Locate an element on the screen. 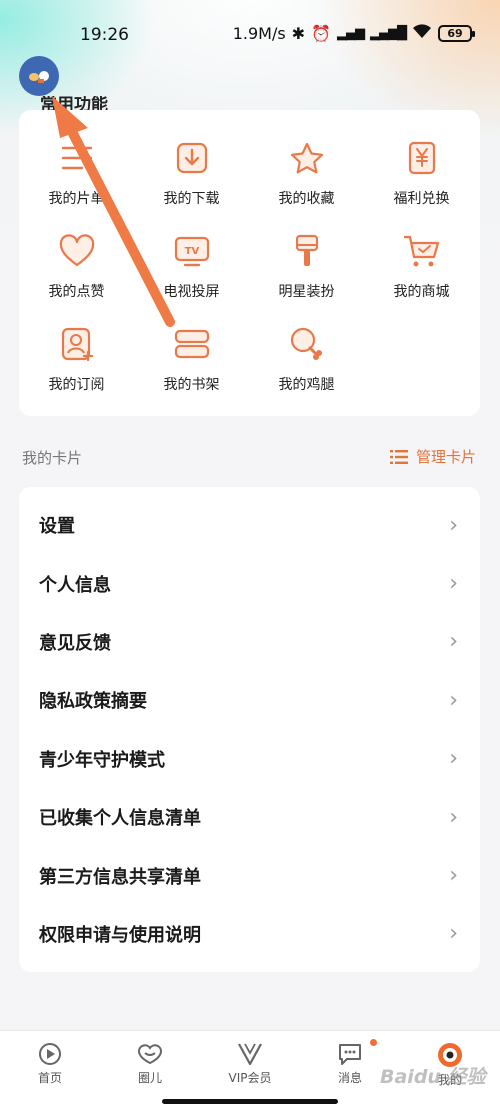 Image resolution: width=500 pixels, height=1111 pixels. avatar-image-icon is located at coordinates (39, 77).